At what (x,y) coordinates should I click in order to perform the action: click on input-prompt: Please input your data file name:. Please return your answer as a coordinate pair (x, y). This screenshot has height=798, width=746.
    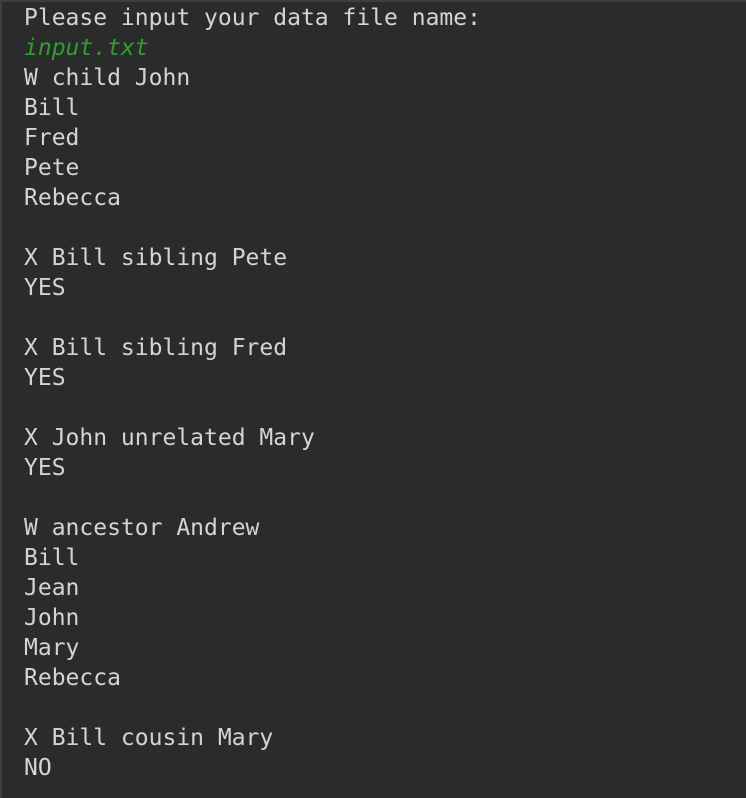
    Looking at the image, I should click on (252, 18).